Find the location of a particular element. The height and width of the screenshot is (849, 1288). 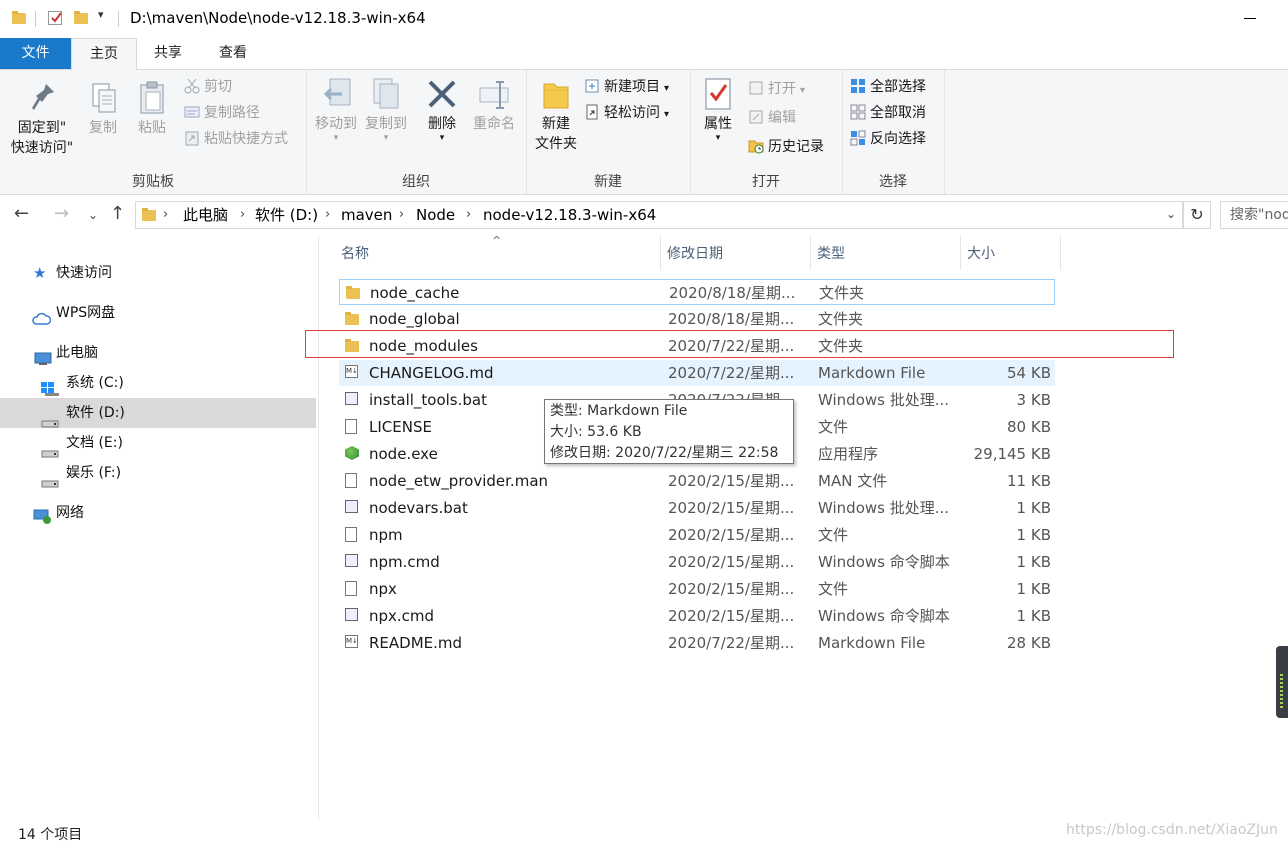

properties-qat-icon is located at coordinates (55, 18).